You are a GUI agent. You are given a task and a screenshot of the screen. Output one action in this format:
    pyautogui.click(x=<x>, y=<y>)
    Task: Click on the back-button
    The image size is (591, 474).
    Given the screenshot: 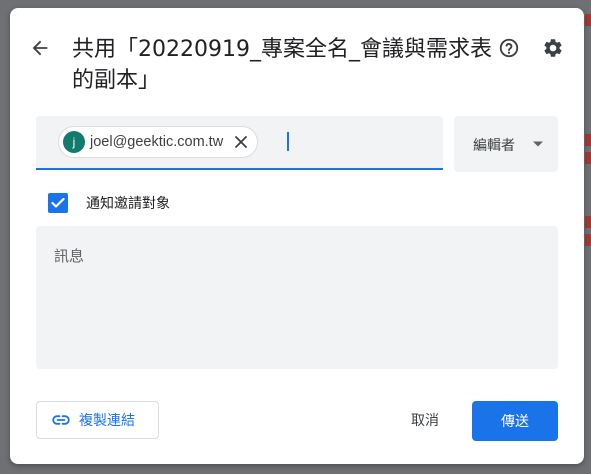 What is the action you would take?
    pyautogui.click(x=40, y=48)
    